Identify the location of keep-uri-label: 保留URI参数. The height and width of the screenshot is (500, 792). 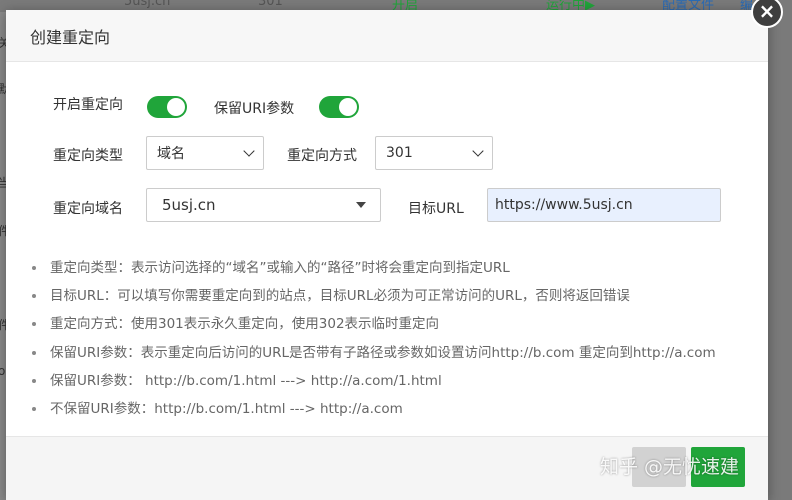
(254, 109).